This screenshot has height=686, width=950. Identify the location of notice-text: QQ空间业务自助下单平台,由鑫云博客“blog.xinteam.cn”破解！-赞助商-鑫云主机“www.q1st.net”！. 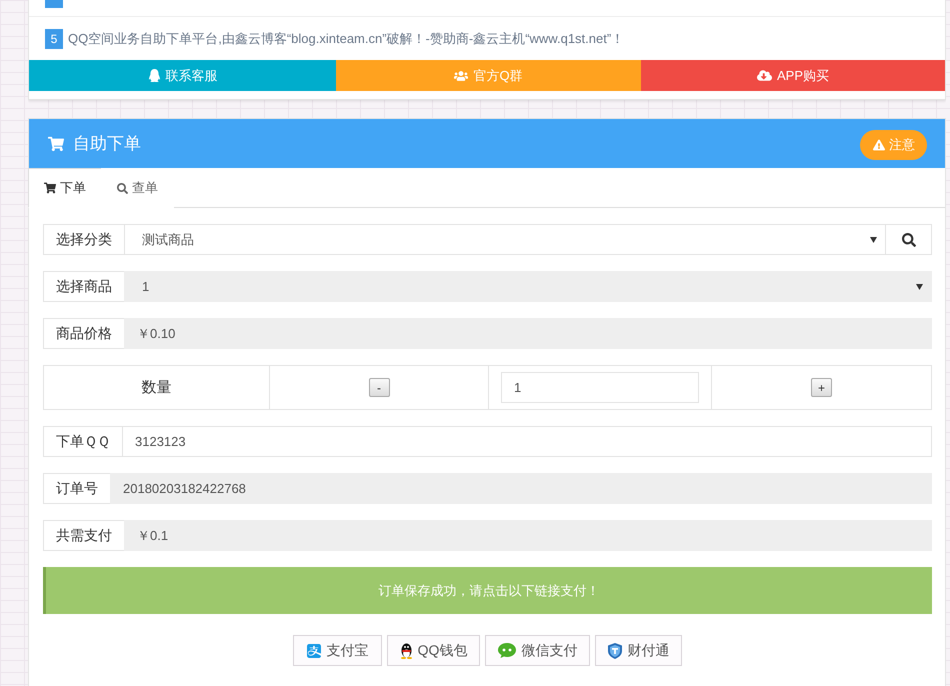
(346, 39).